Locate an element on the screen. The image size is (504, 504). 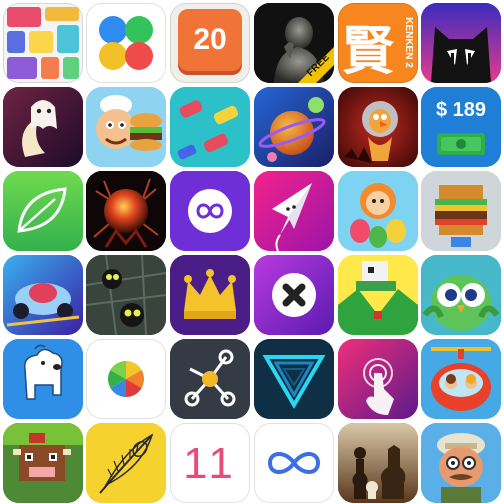
number-20-icon: 20 is located at coordinates (210, 43).